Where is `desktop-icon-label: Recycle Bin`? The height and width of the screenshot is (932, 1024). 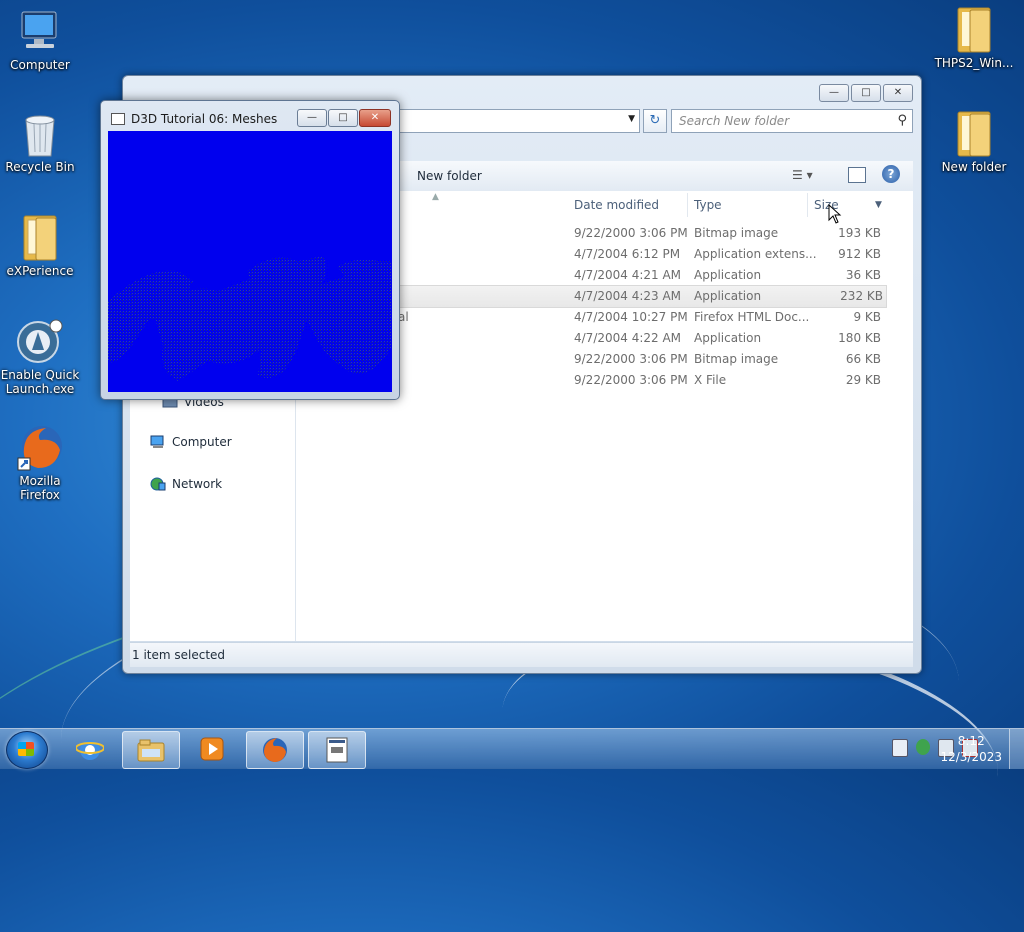
desktop-icon-label: Recycle Bin is located at coordinates (40, 167).